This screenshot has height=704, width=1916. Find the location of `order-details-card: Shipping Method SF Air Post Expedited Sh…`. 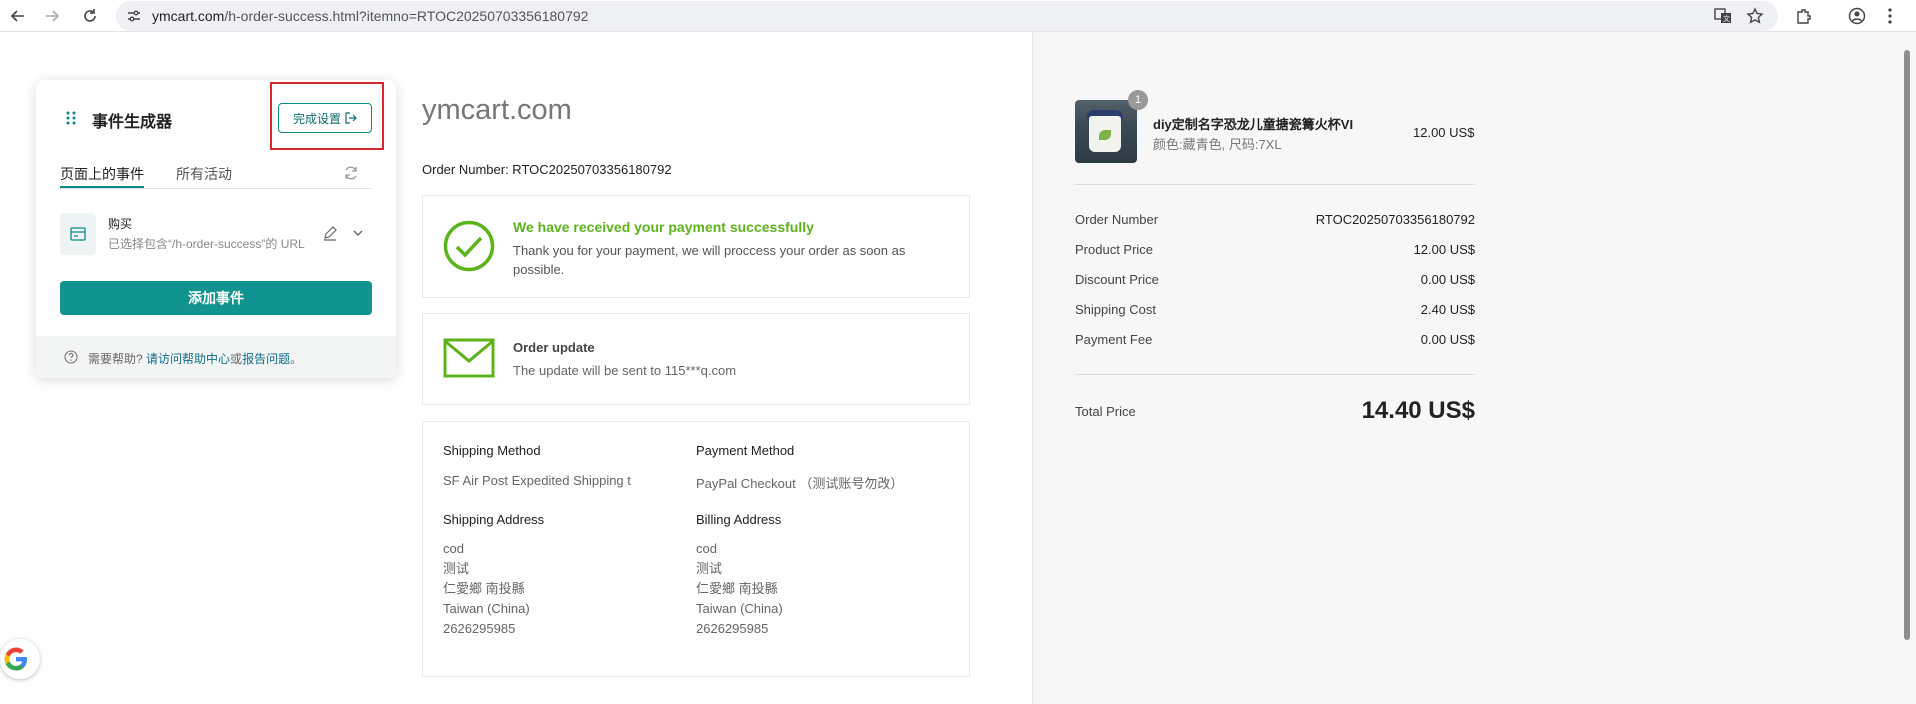

order-details-card: Shipping Method SF Air Post Expedited Sh… is located at coordinates (696, 549).